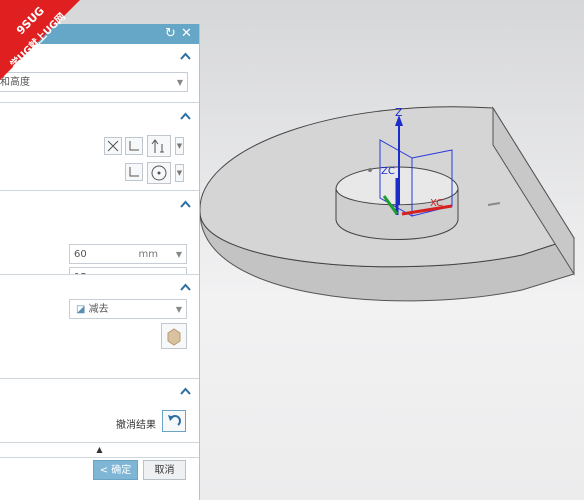  I want to click on section-boolean: ◪ 减去 ▼, so click(99, 327).